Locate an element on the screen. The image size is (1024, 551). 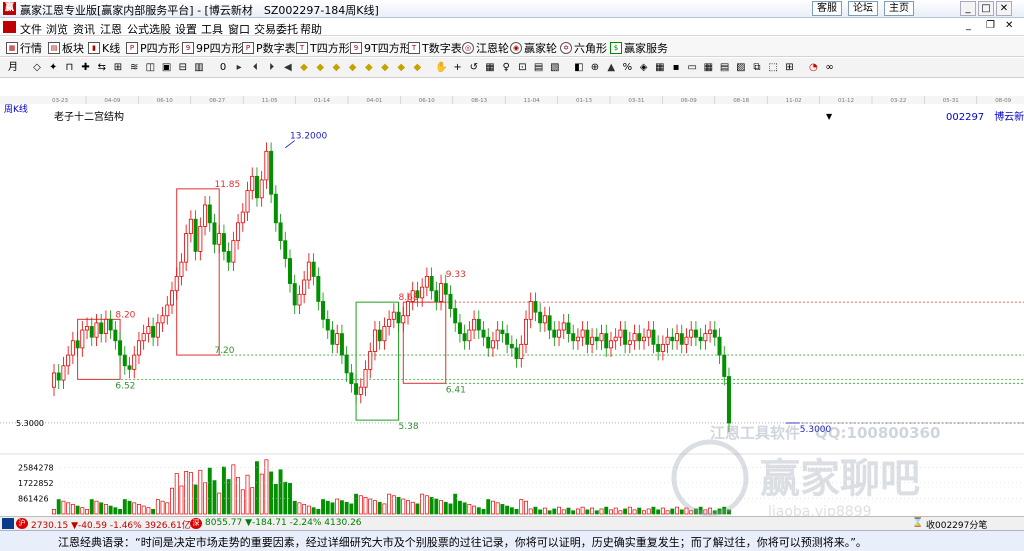
tool-quotes: ▦ 行情 is located at coordinates (24, 48).